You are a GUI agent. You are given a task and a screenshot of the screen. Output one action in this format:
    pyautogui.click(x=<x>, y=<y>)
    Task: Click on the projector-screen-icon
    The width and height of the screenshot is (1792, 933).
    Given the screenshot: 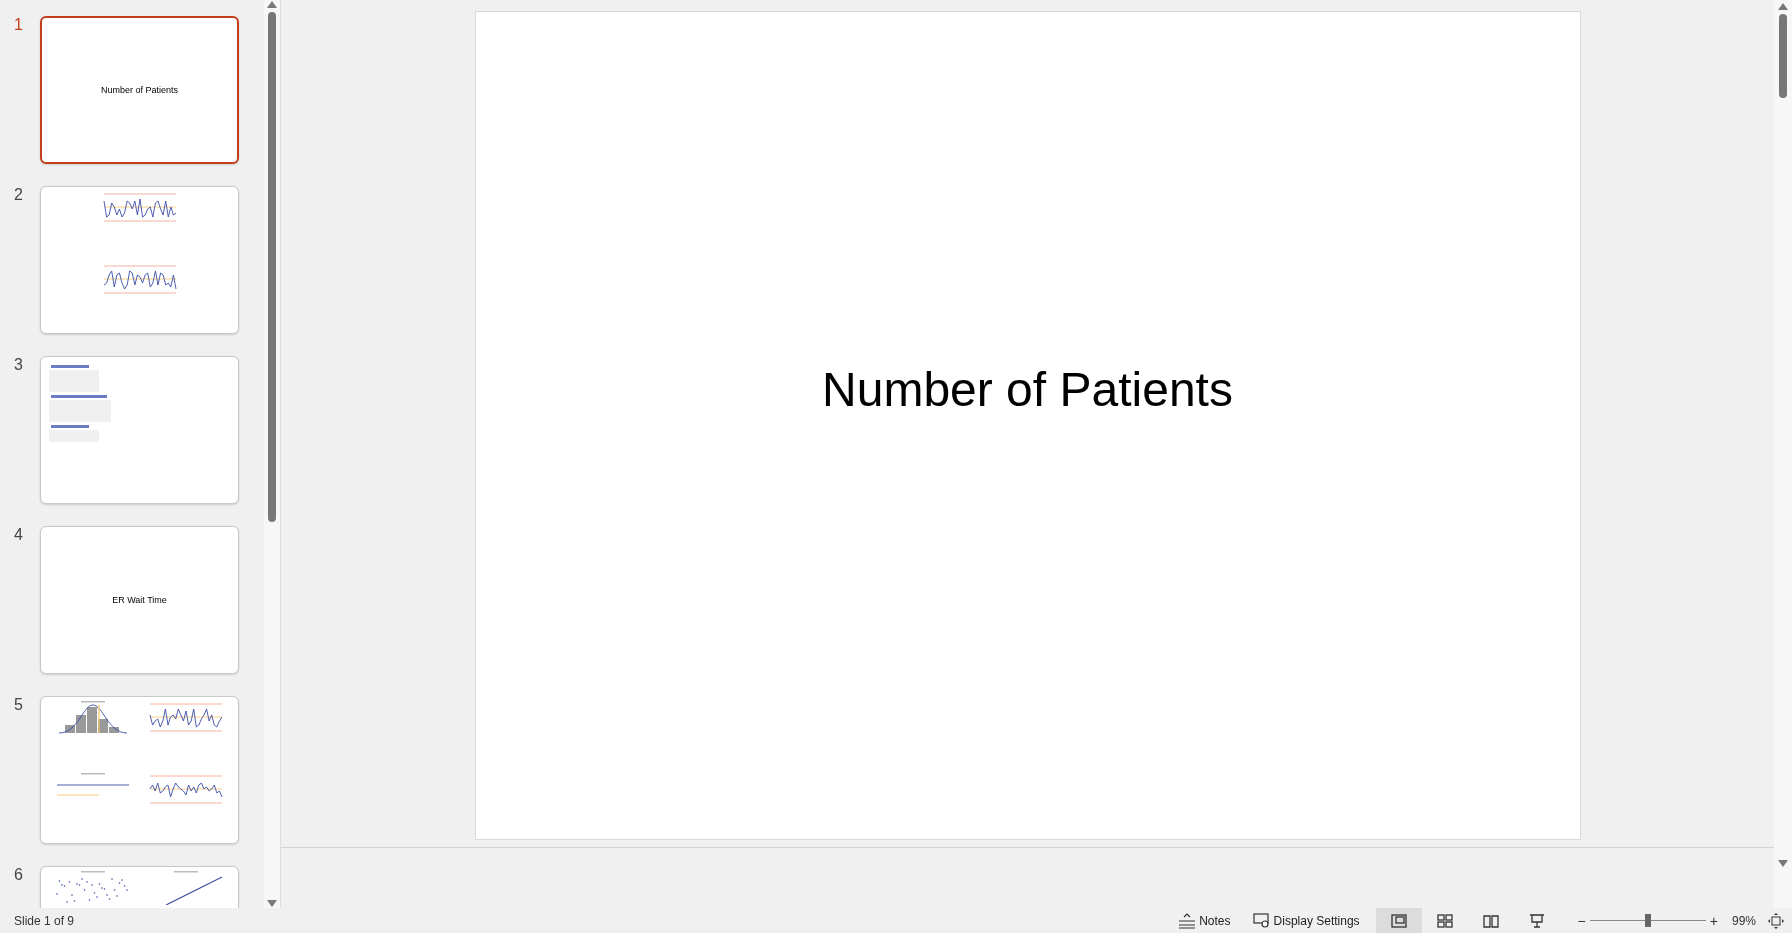 What is the action you would take?
    pyautogui.click(x=1536, y=920)
    